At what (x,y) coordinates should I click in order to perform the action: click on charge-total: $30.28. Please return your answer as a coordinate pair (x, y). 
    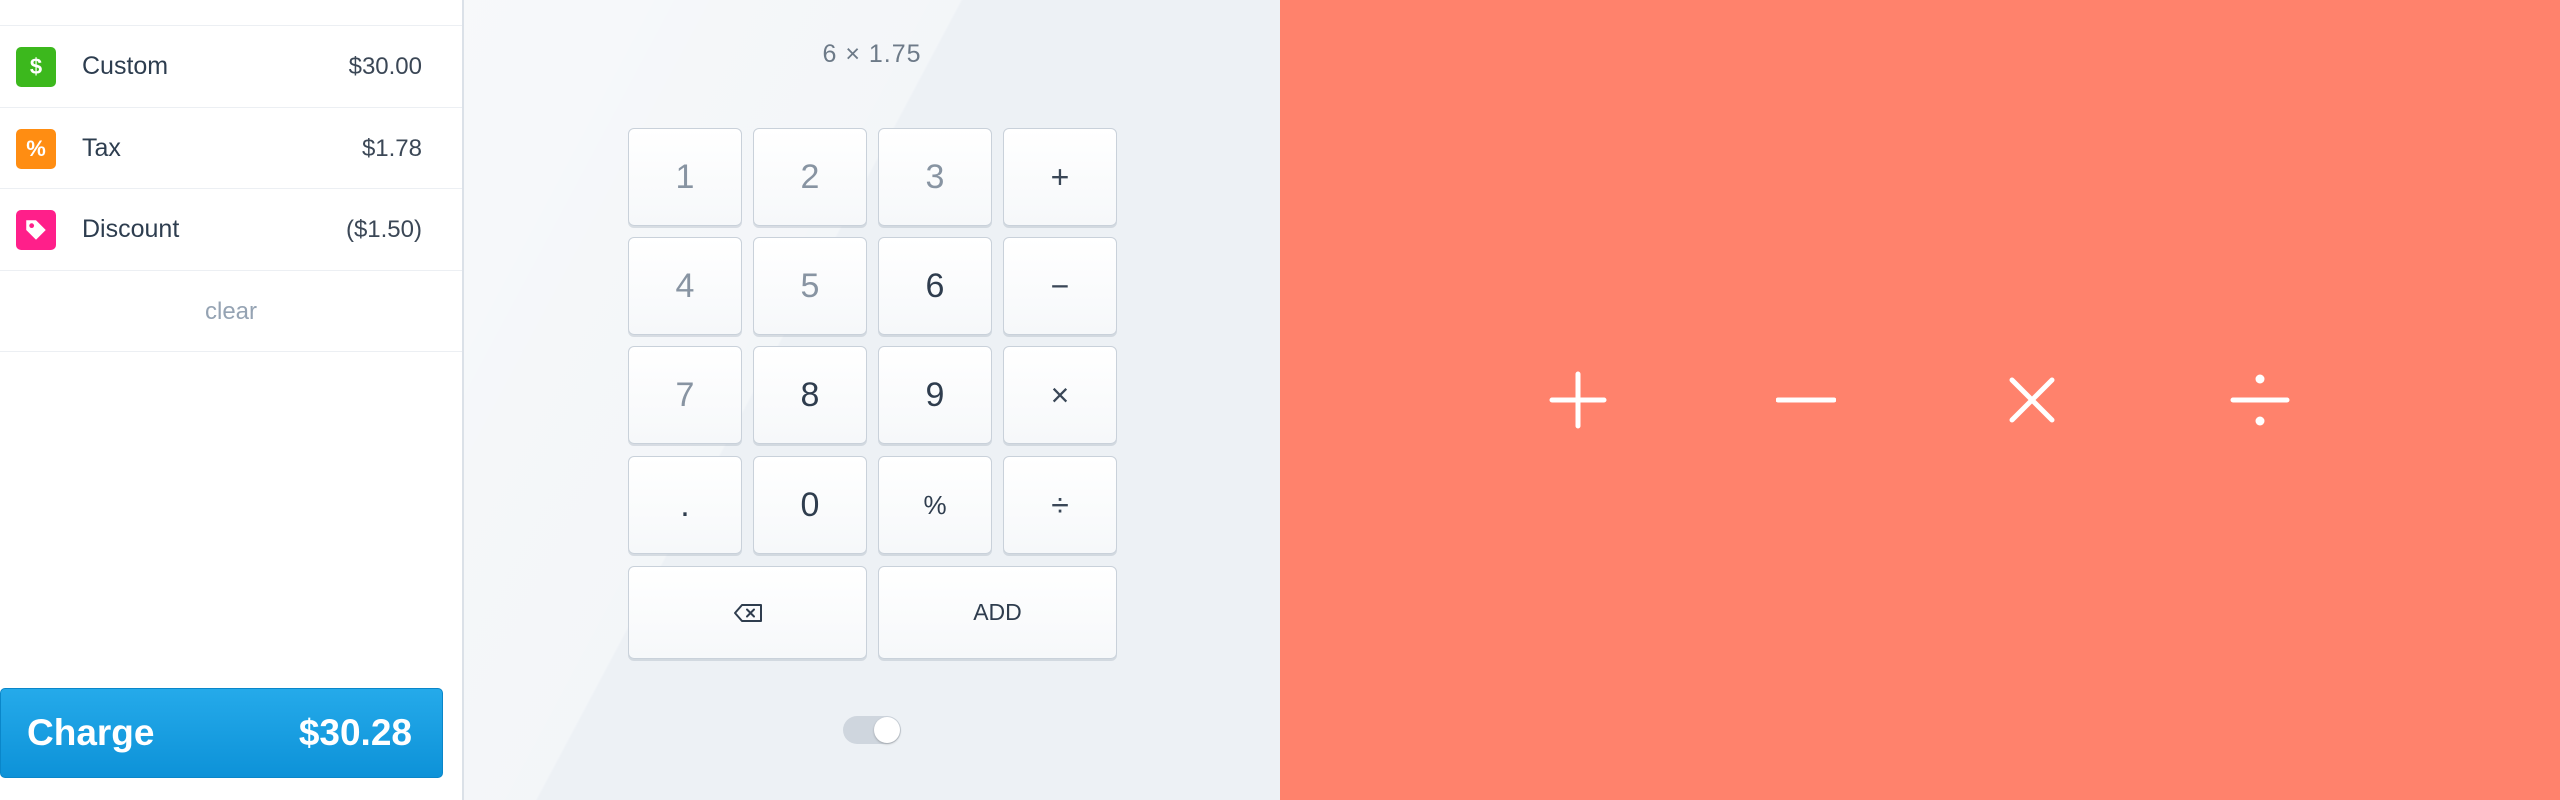
    Looking at the image, I should click on (355, 732).